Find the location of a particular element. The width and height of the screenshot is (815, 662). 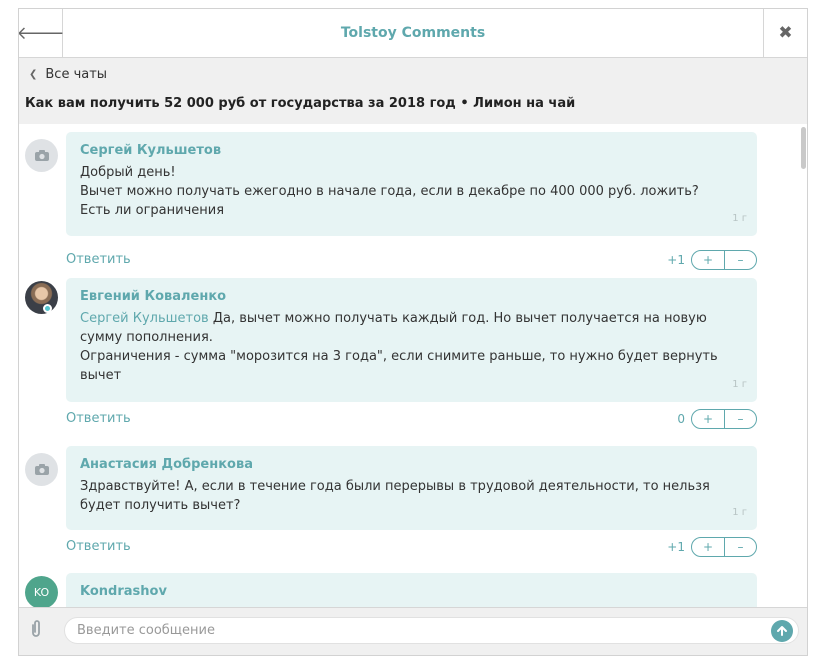

message-bubble: Kondrashov is located at coordinates (411, 591).